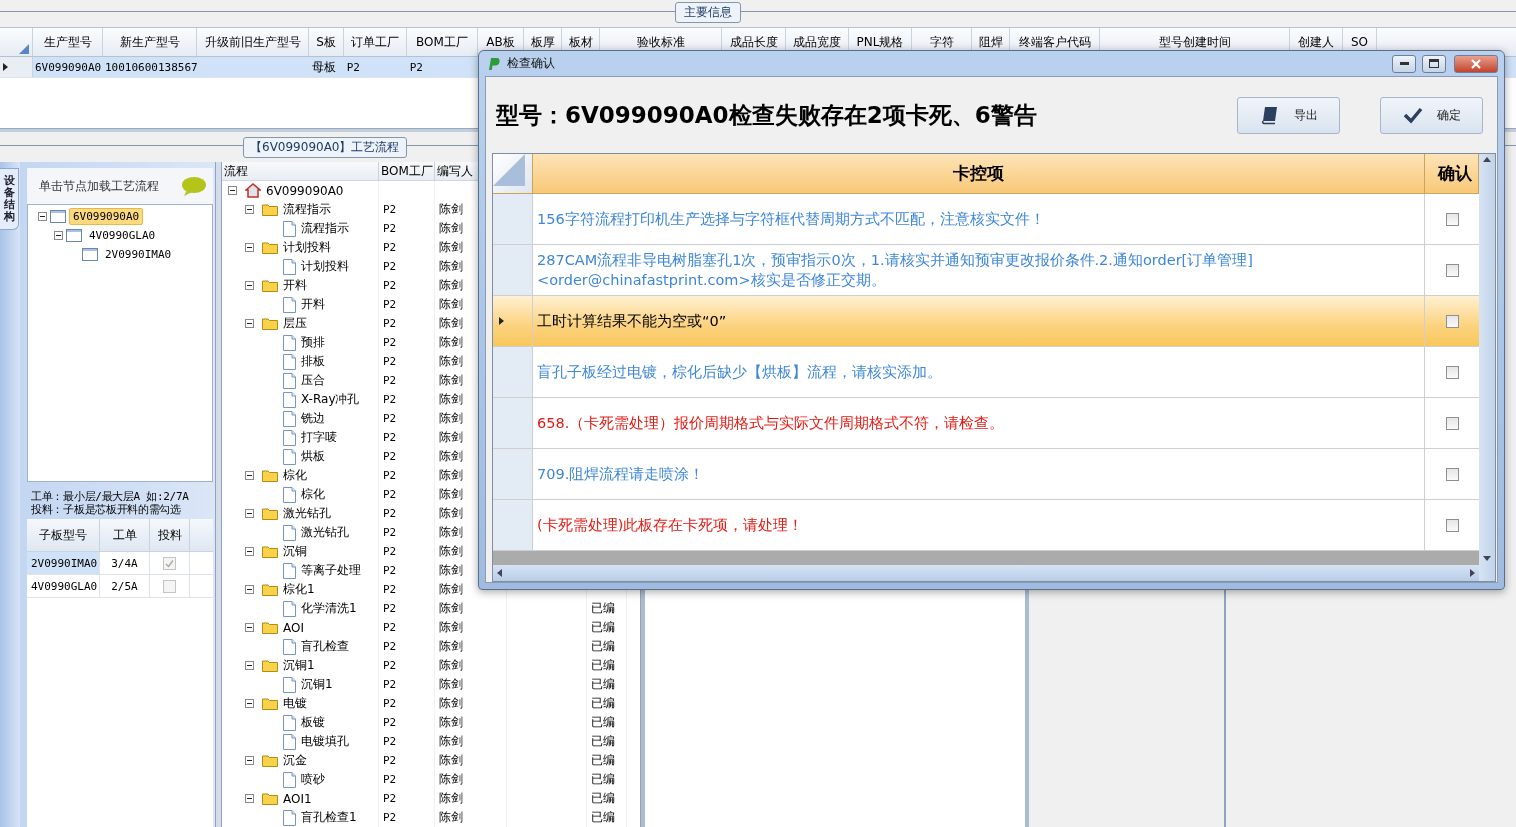  What do you see at coordinates (1487, 367) in the screenshot?
I see `vertical-scrollbar` at bounding box center [1487, 367].